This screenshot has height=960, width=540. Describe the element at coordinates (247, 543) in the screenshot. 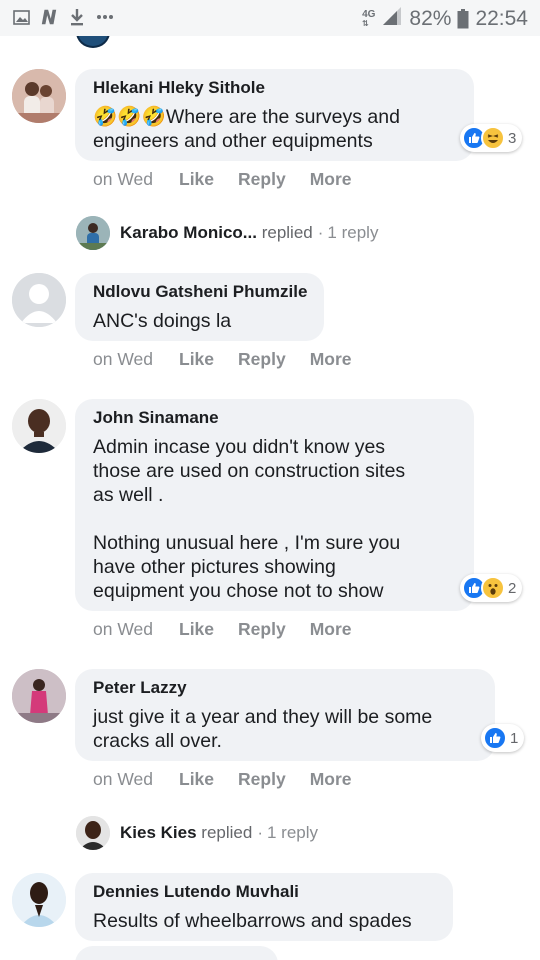

I see `comment-line: Nothing unusual here , I'm sure you` at that location.